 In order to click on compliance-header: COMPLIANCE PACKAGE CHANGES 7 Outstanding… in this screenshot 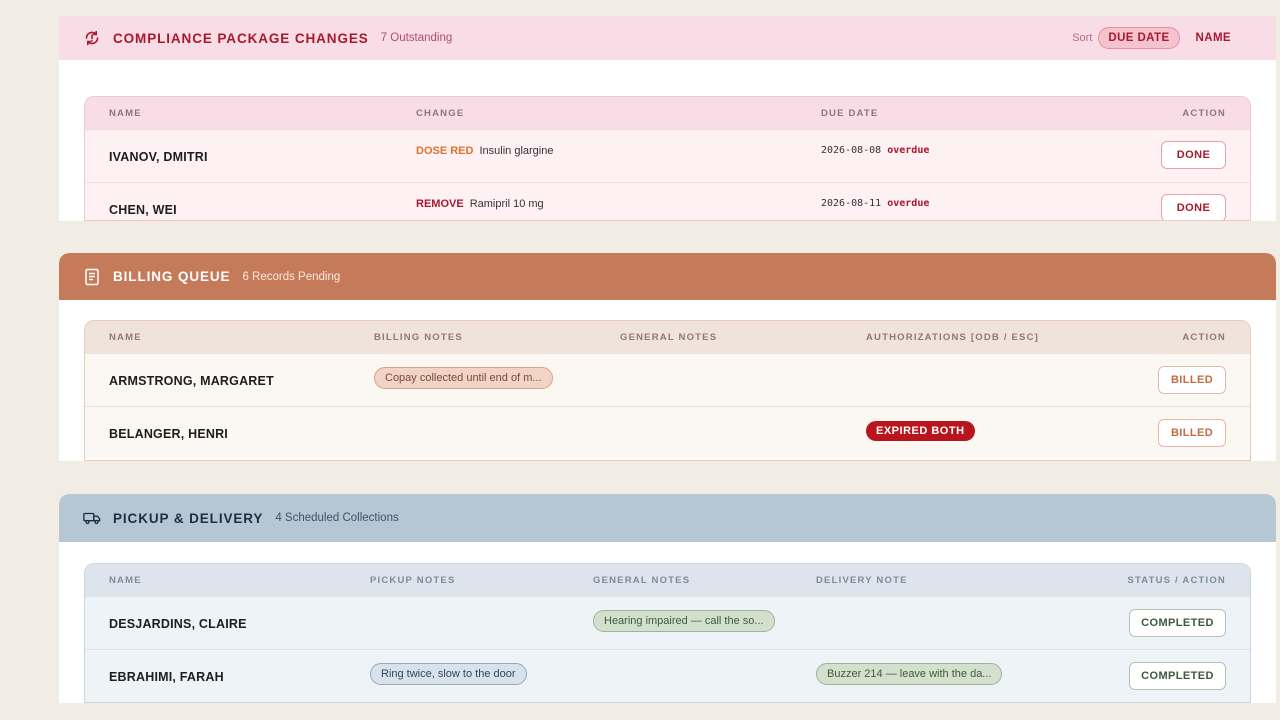, I will do `click(667, 38)`.